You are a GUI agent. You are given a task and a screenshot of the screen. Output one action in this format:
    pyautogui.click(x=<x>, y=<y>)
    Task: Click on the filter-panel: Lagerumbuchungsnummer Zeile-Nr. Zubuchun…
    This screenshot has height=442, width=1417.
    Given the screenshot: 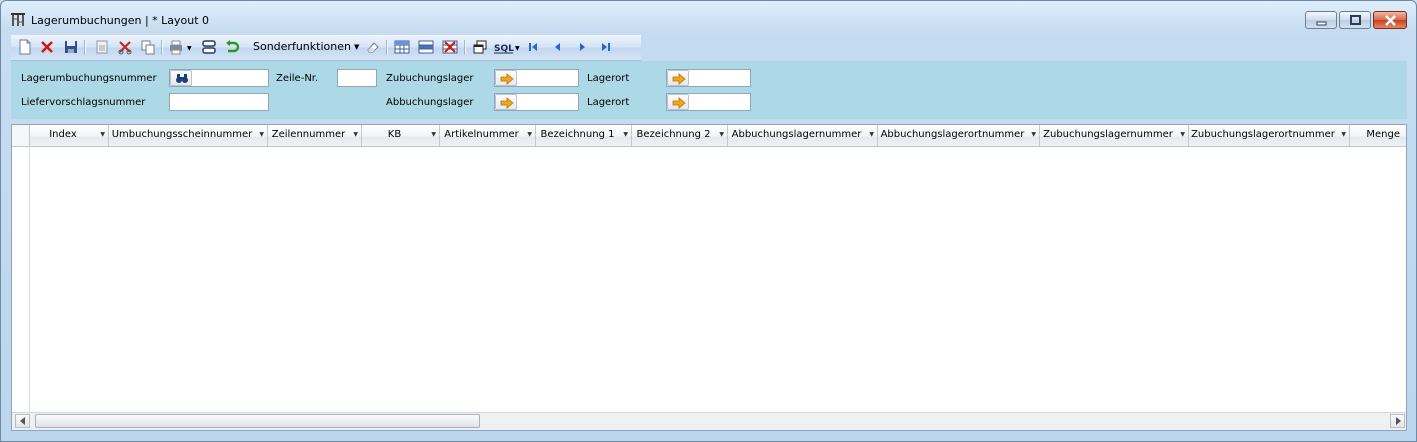 What is the action you would take?
    pyautogui.click(x=709, y=90)
    